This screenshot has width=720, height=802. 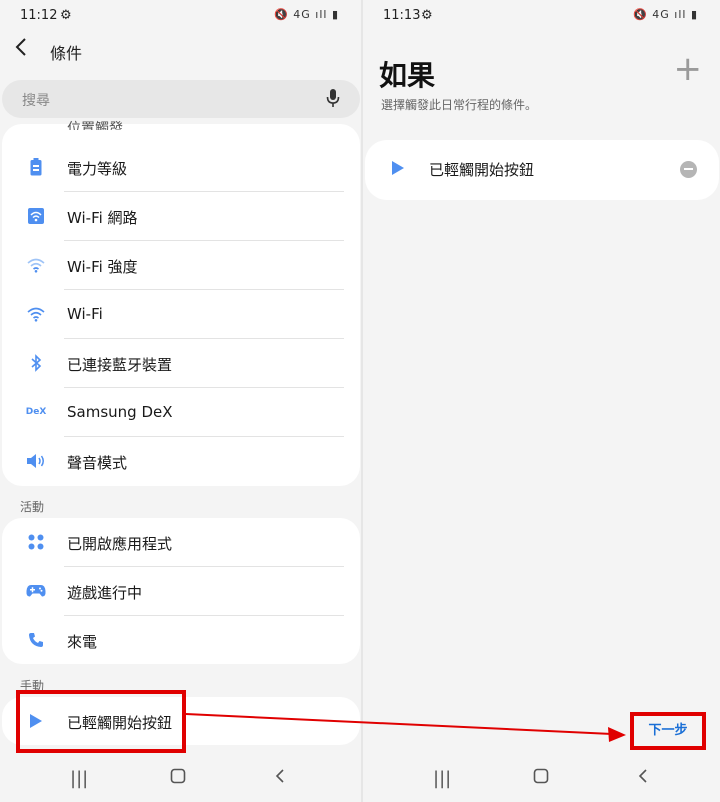 I want to click on list-item-label: Samsung DeX, so click(x=120, y=412).